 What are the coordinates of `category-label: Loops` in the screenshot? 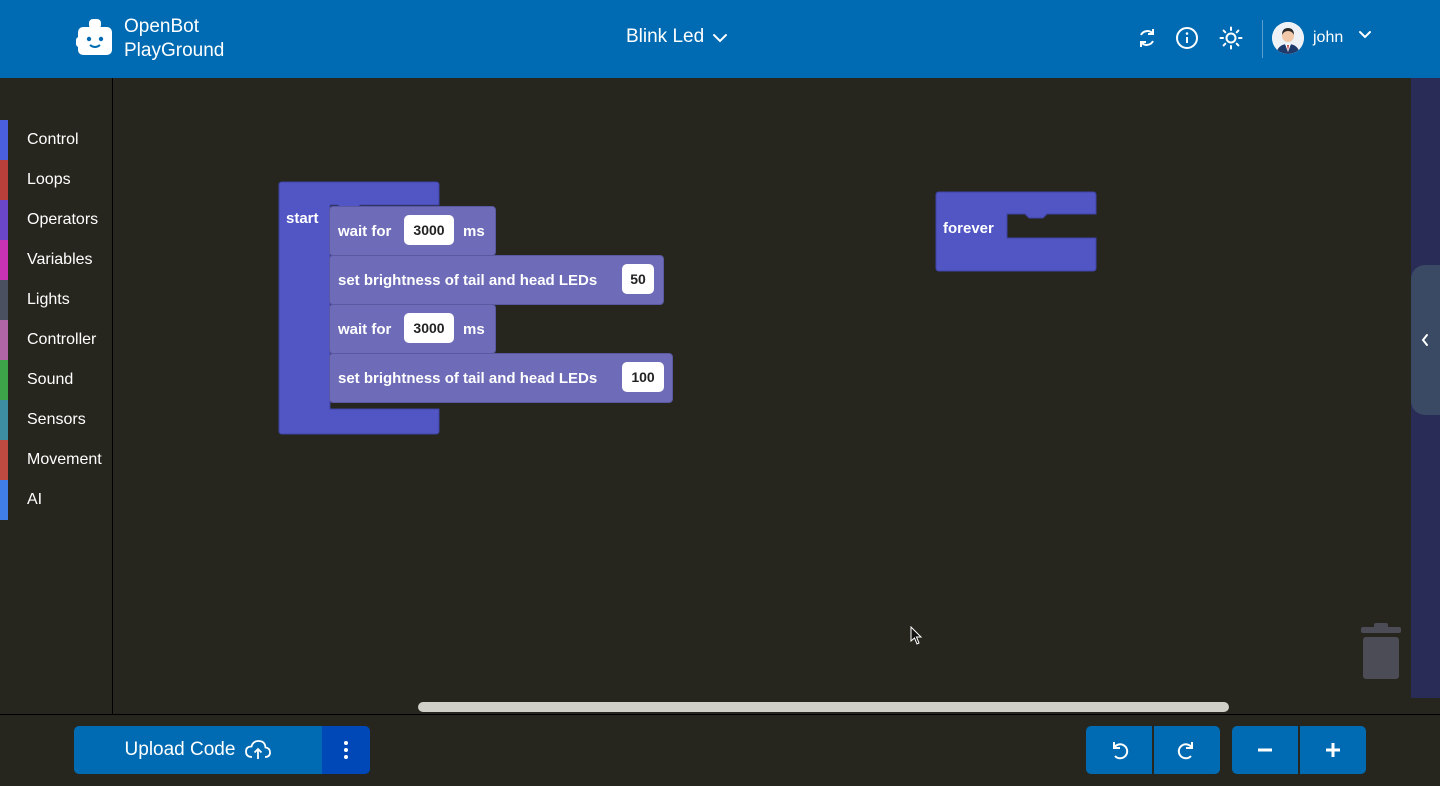 It's located at (49, 179).